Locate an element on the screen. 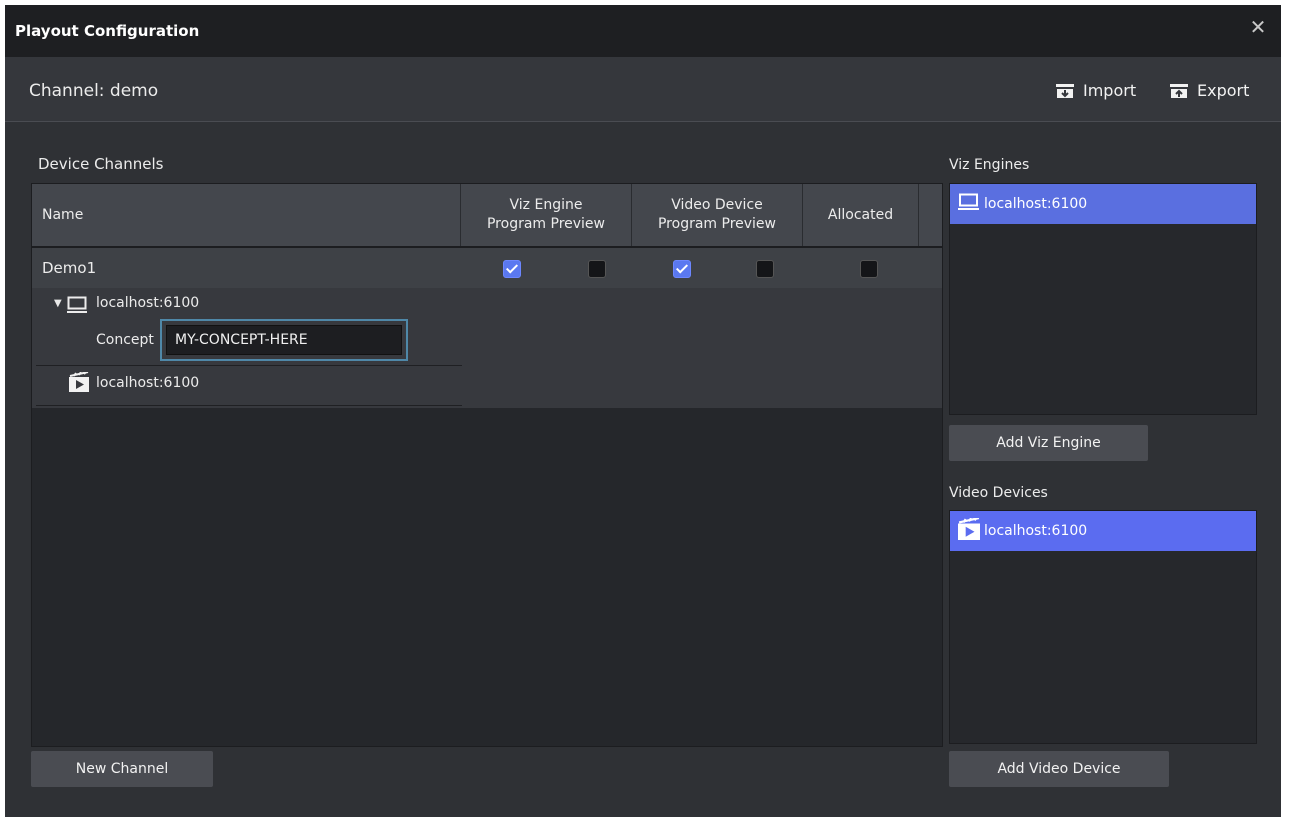  channel-header: Channel: demo Import Export is located at coordinates (643, 89).